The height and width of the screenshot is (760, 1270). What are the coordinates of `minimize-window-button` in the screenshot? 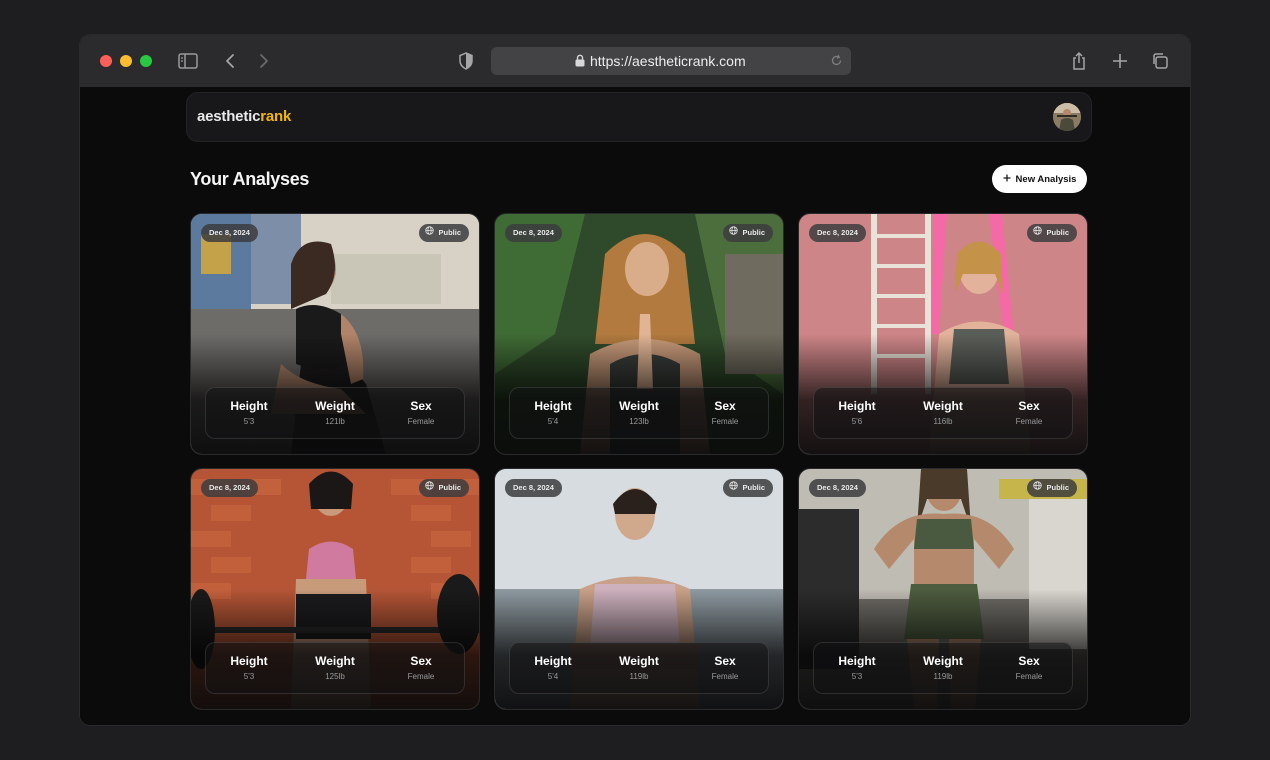 It's located at (126, 61).